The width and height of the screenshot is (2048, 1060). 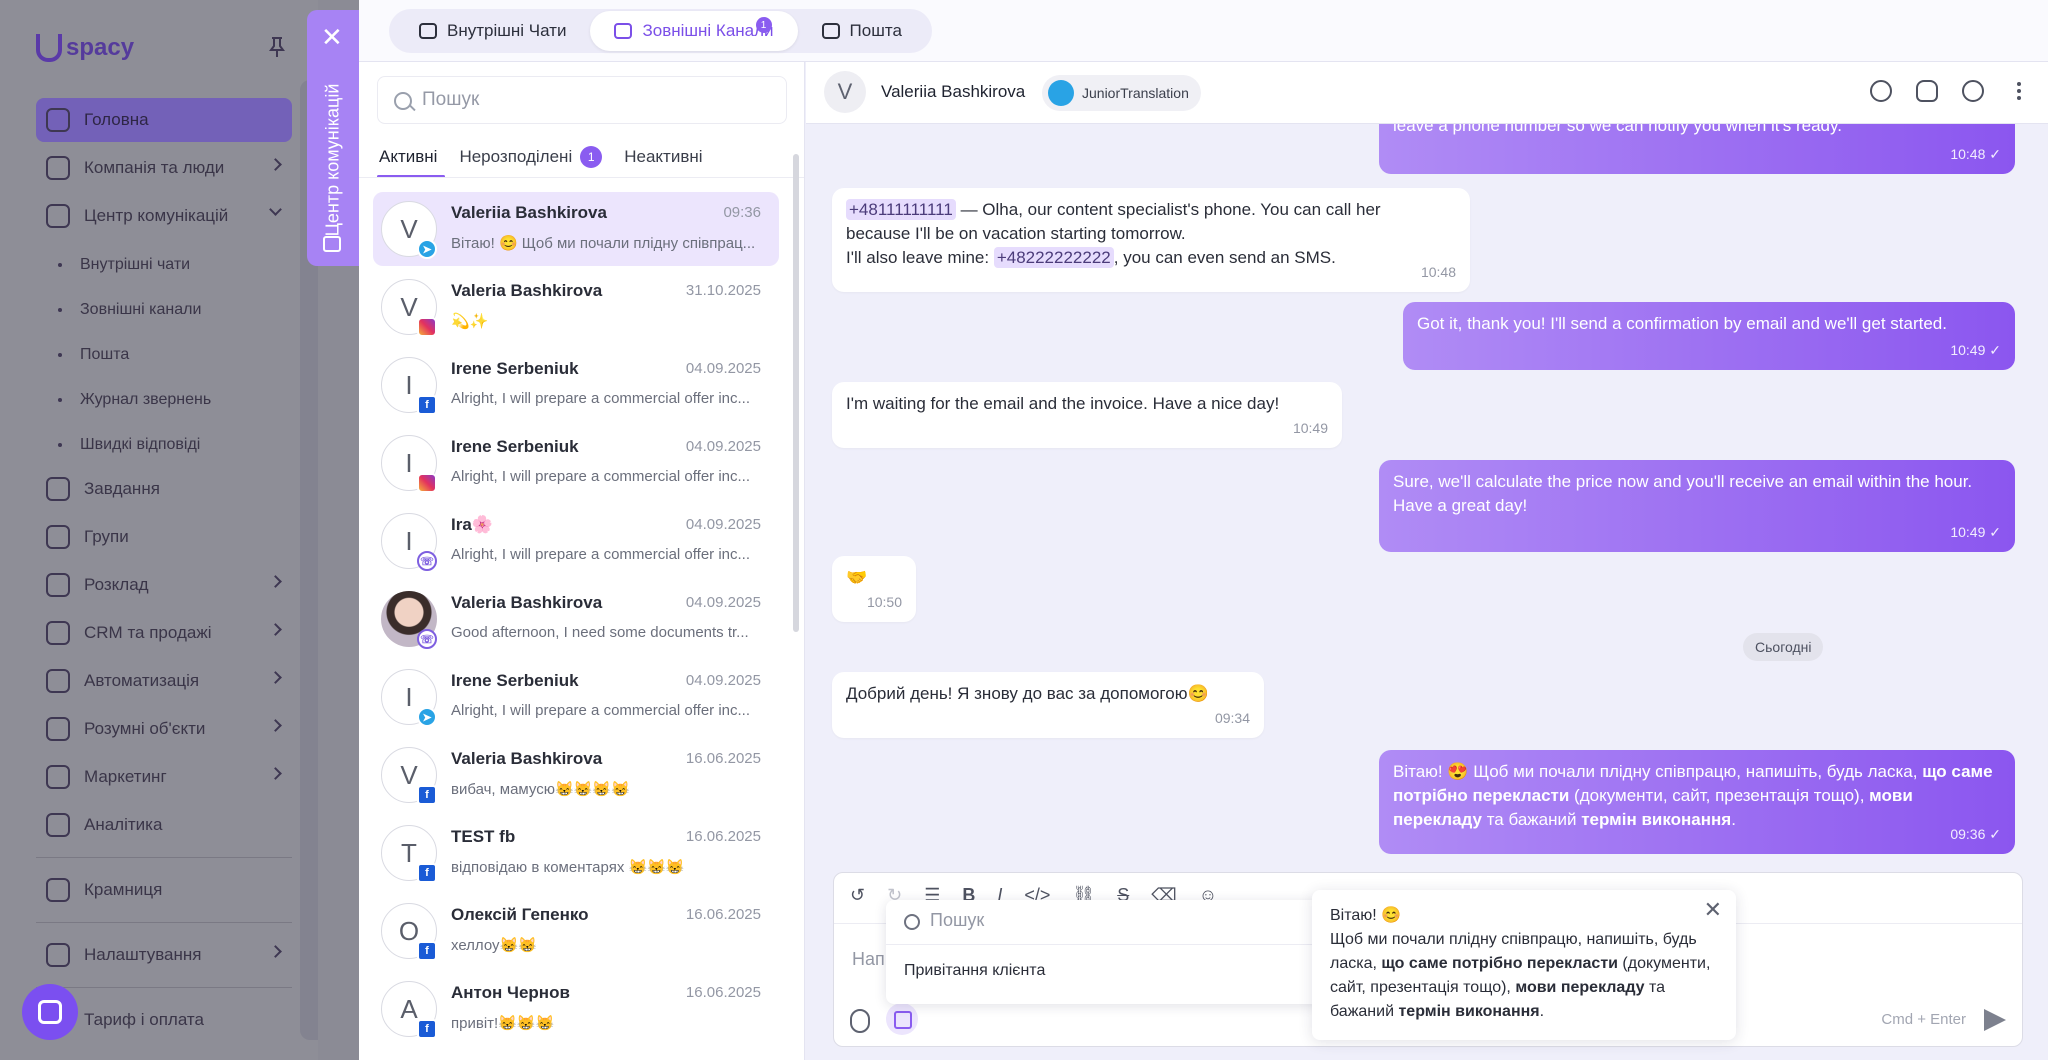 I want to click on quick-replies-button, so click(x=902, y=1019).